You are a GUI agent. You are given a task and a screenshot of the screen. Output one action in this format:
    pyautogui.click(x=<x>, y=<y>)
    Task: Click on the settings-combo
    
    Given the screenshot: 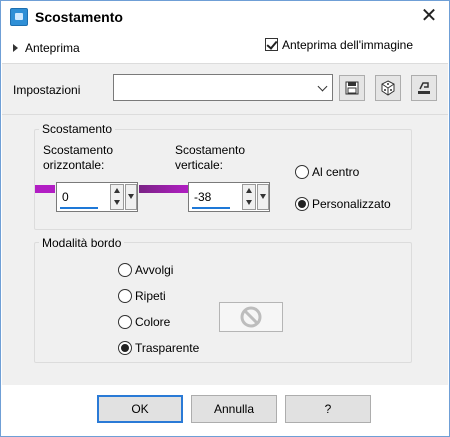 What is the action you would take?
    pyautogui.click(x=223, y=87)
    